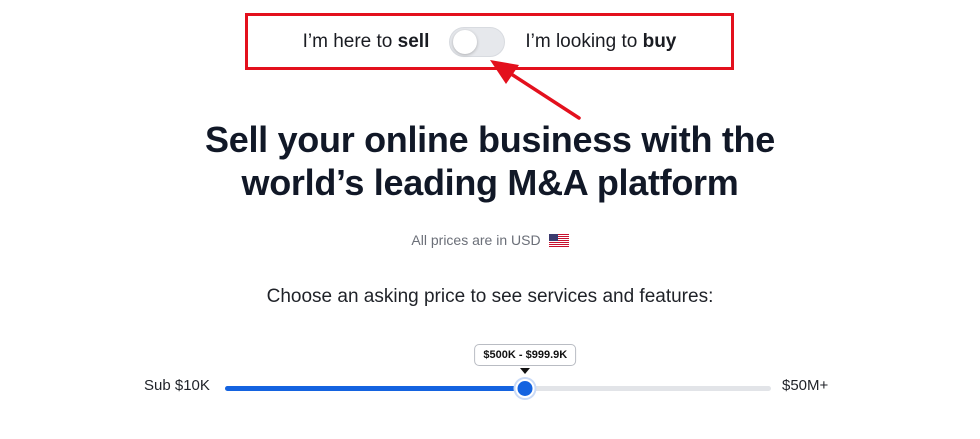 The image size is (980, 439). Describe the element at coordinates (490, 182) in the screenshot. I see `headline-line-2: world’s leading M&A platform` at that location.